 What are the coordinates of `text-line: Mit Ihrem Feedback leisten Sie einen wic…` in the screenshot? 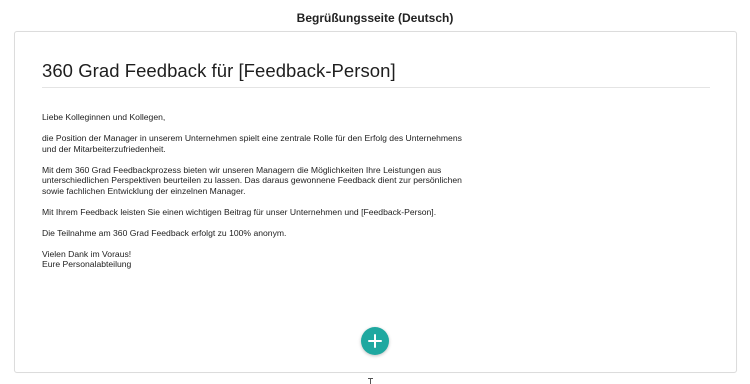 It's located at (239, 211).